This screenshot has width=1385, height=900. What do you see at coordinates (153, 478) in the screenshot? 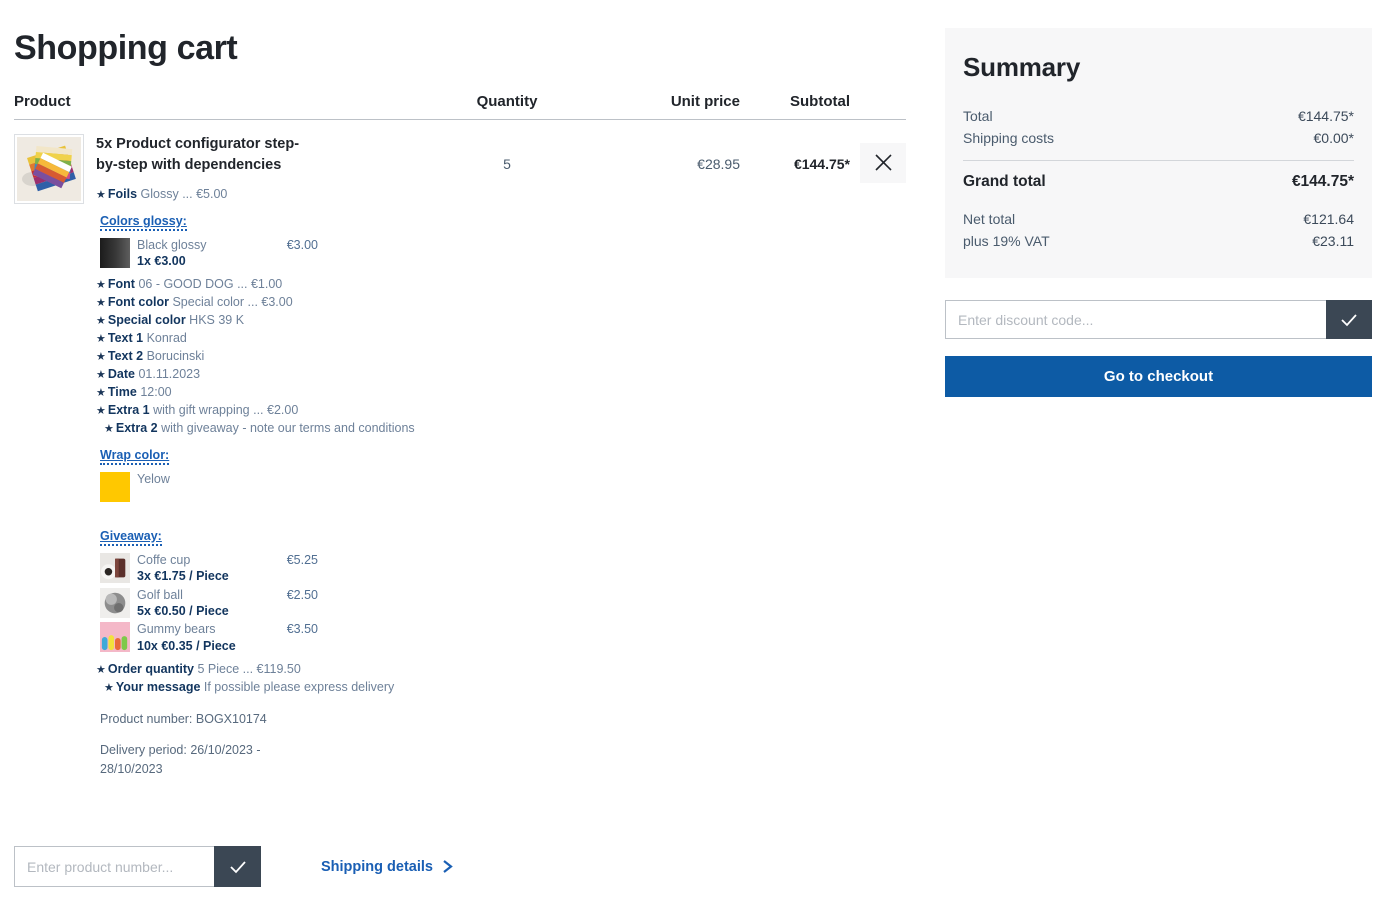
I see `swatch-name: Yelow` at bounding box center [153, 478].